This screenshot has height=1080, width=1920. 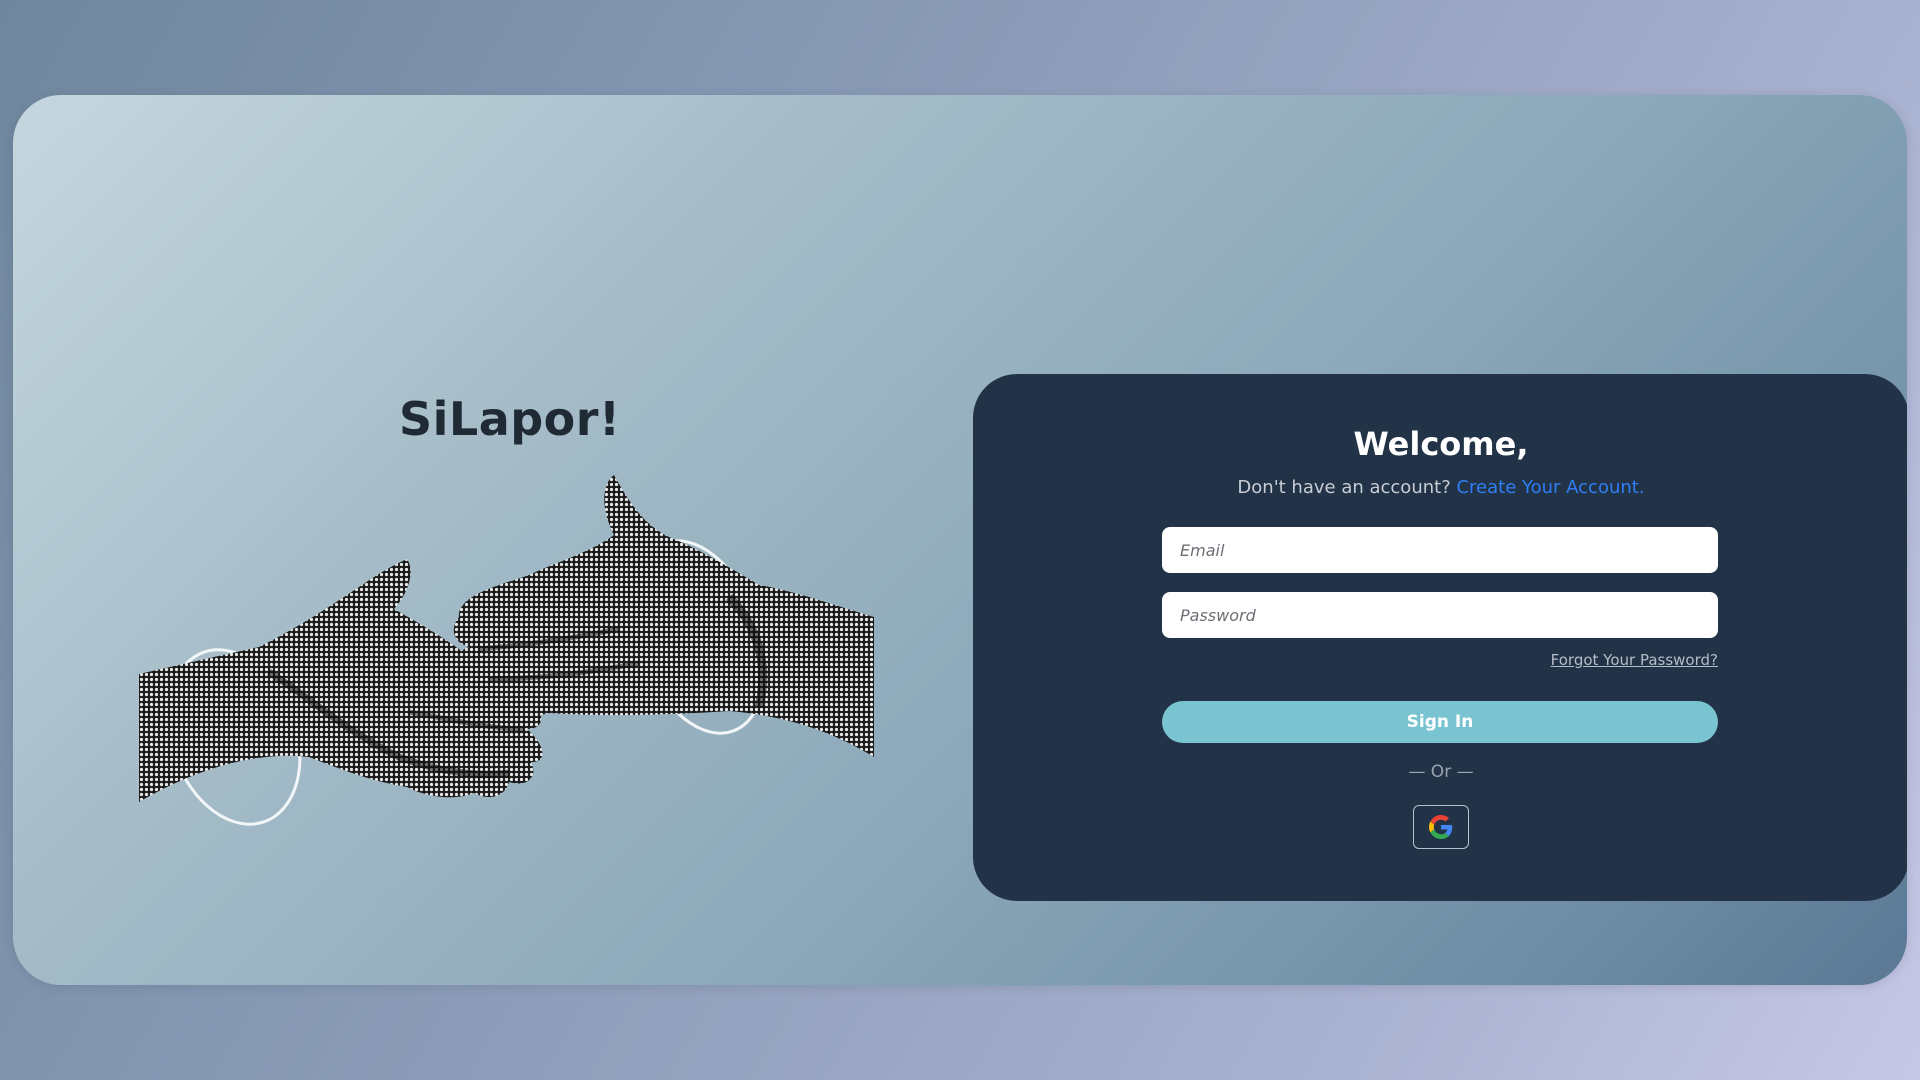 I want to click on brand-title: SiLapor!, so click(x=510, y=419).